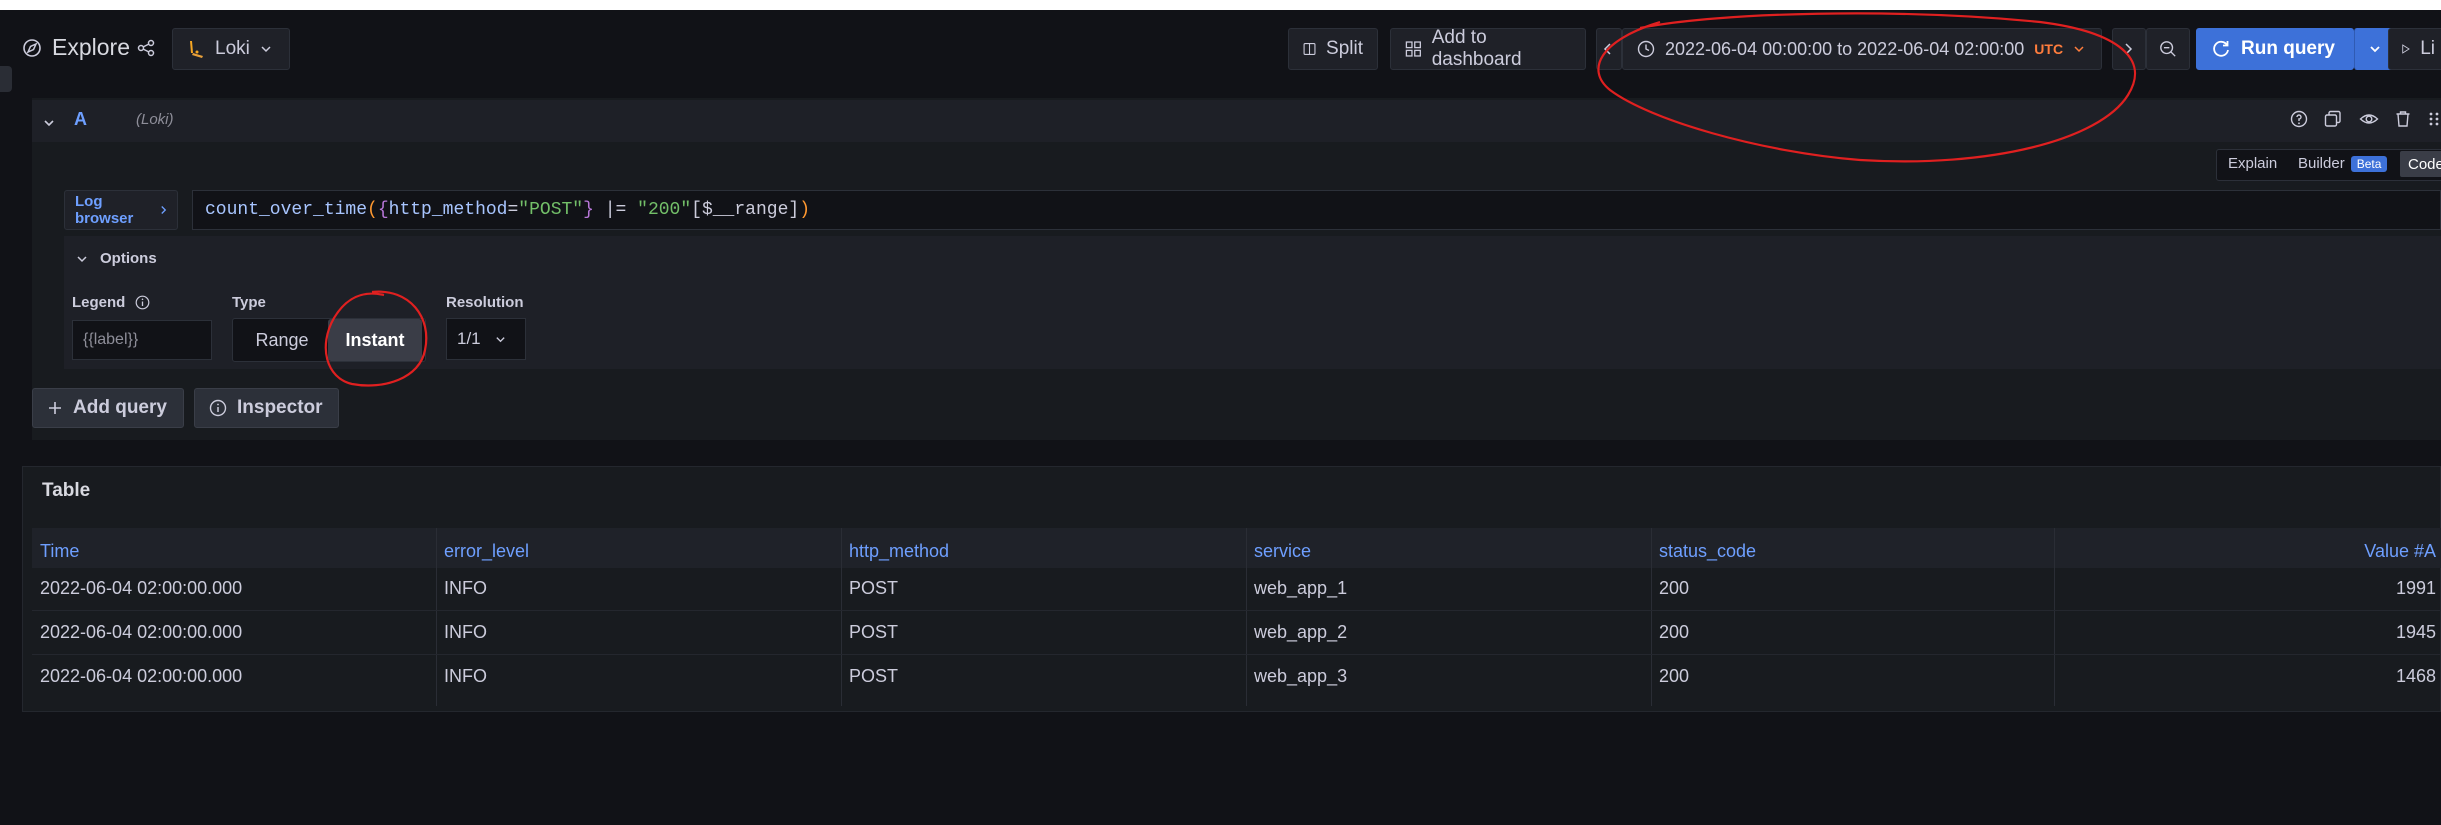 This screenshot has width=2441, height=825. What do you see at coordinates (376, 338) in the screenshot?
I see `instant-annotation-circle` at bounding box center [376, 338].